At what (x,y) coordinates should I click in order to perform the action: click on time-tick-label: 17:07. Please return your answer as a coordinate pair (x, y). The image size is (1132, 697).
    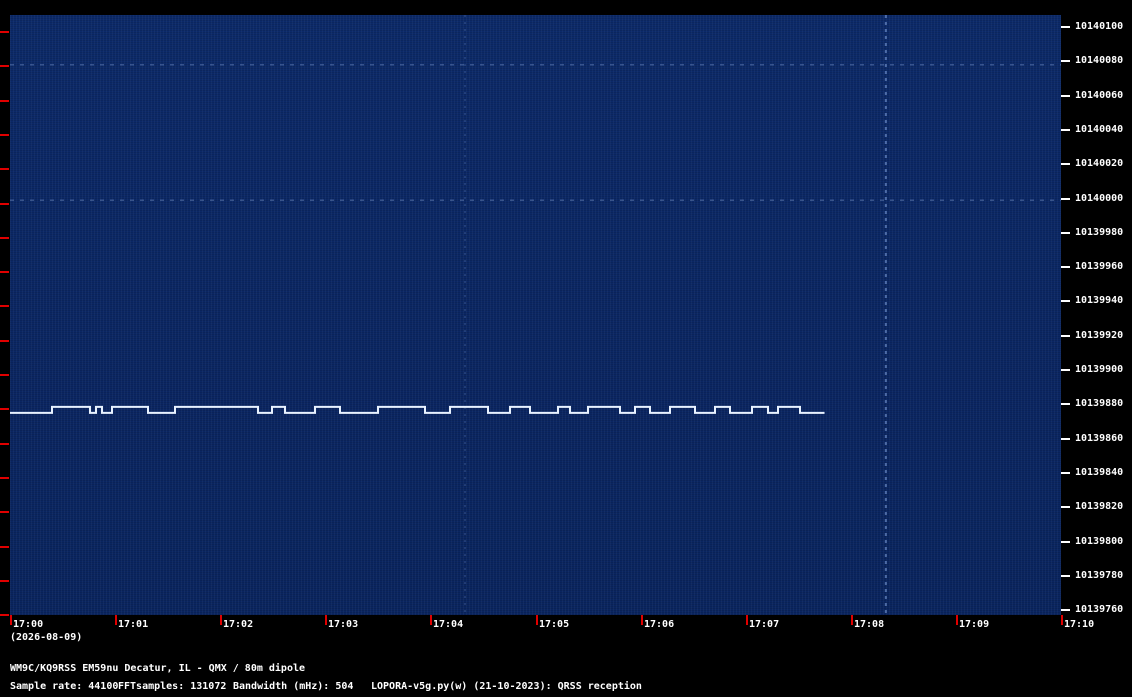
    Looking at the image, I should click on (764, 624).